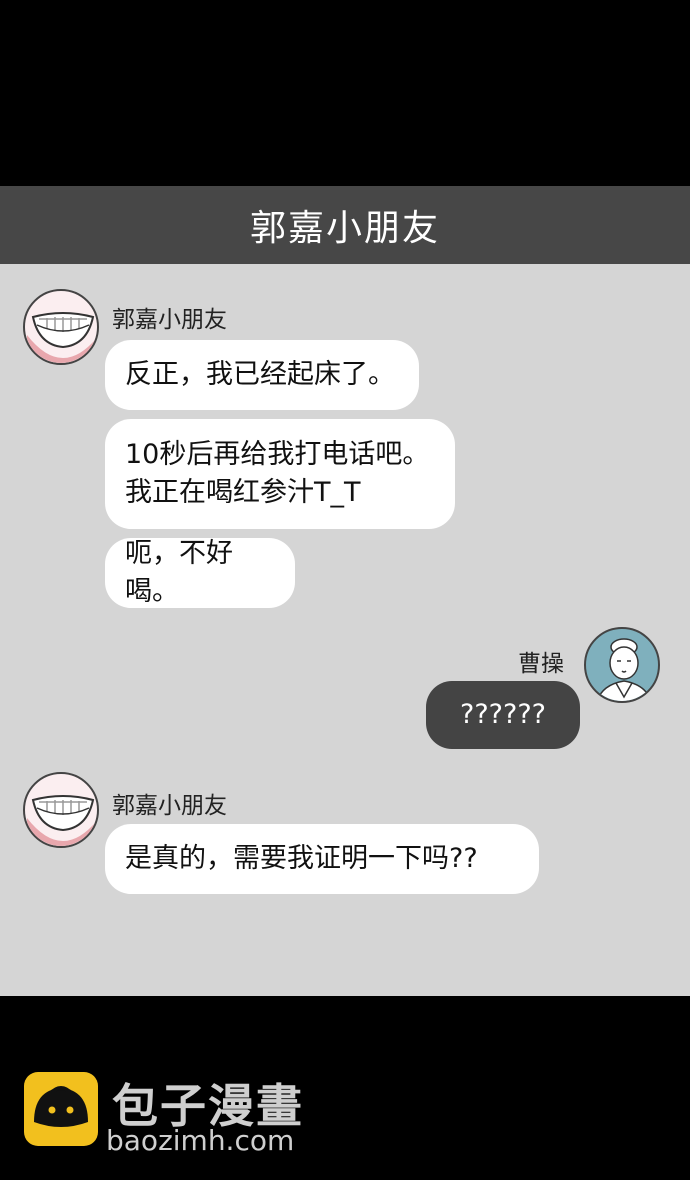 This screenshot has height=1180, width=690. Describe the element at coordinates (624, 669) in the screenshot. I see `person-icon` at that location.